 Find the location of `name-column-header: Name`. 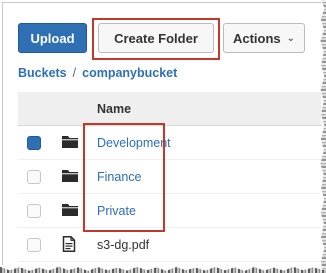

name-column-header: Name is located at coordinates (114, 109).